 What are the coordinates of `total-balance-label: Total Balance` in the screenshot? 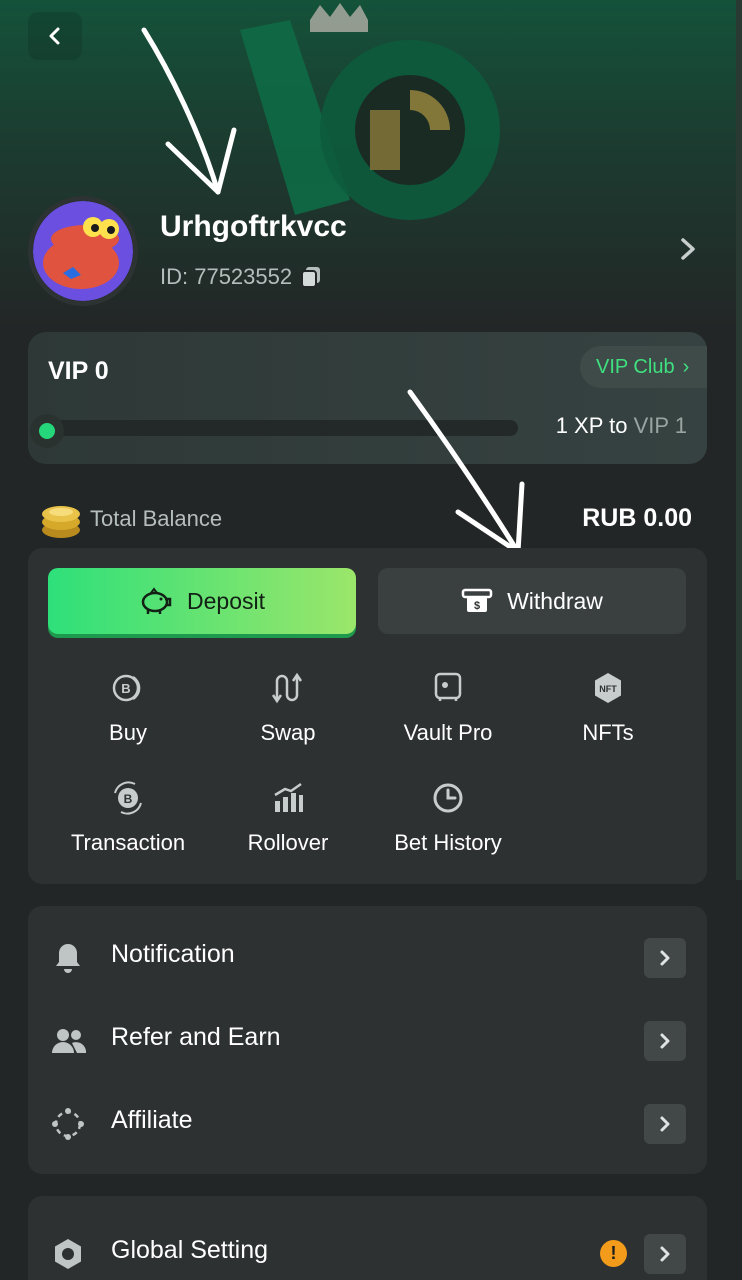 It's located at (156, 518).